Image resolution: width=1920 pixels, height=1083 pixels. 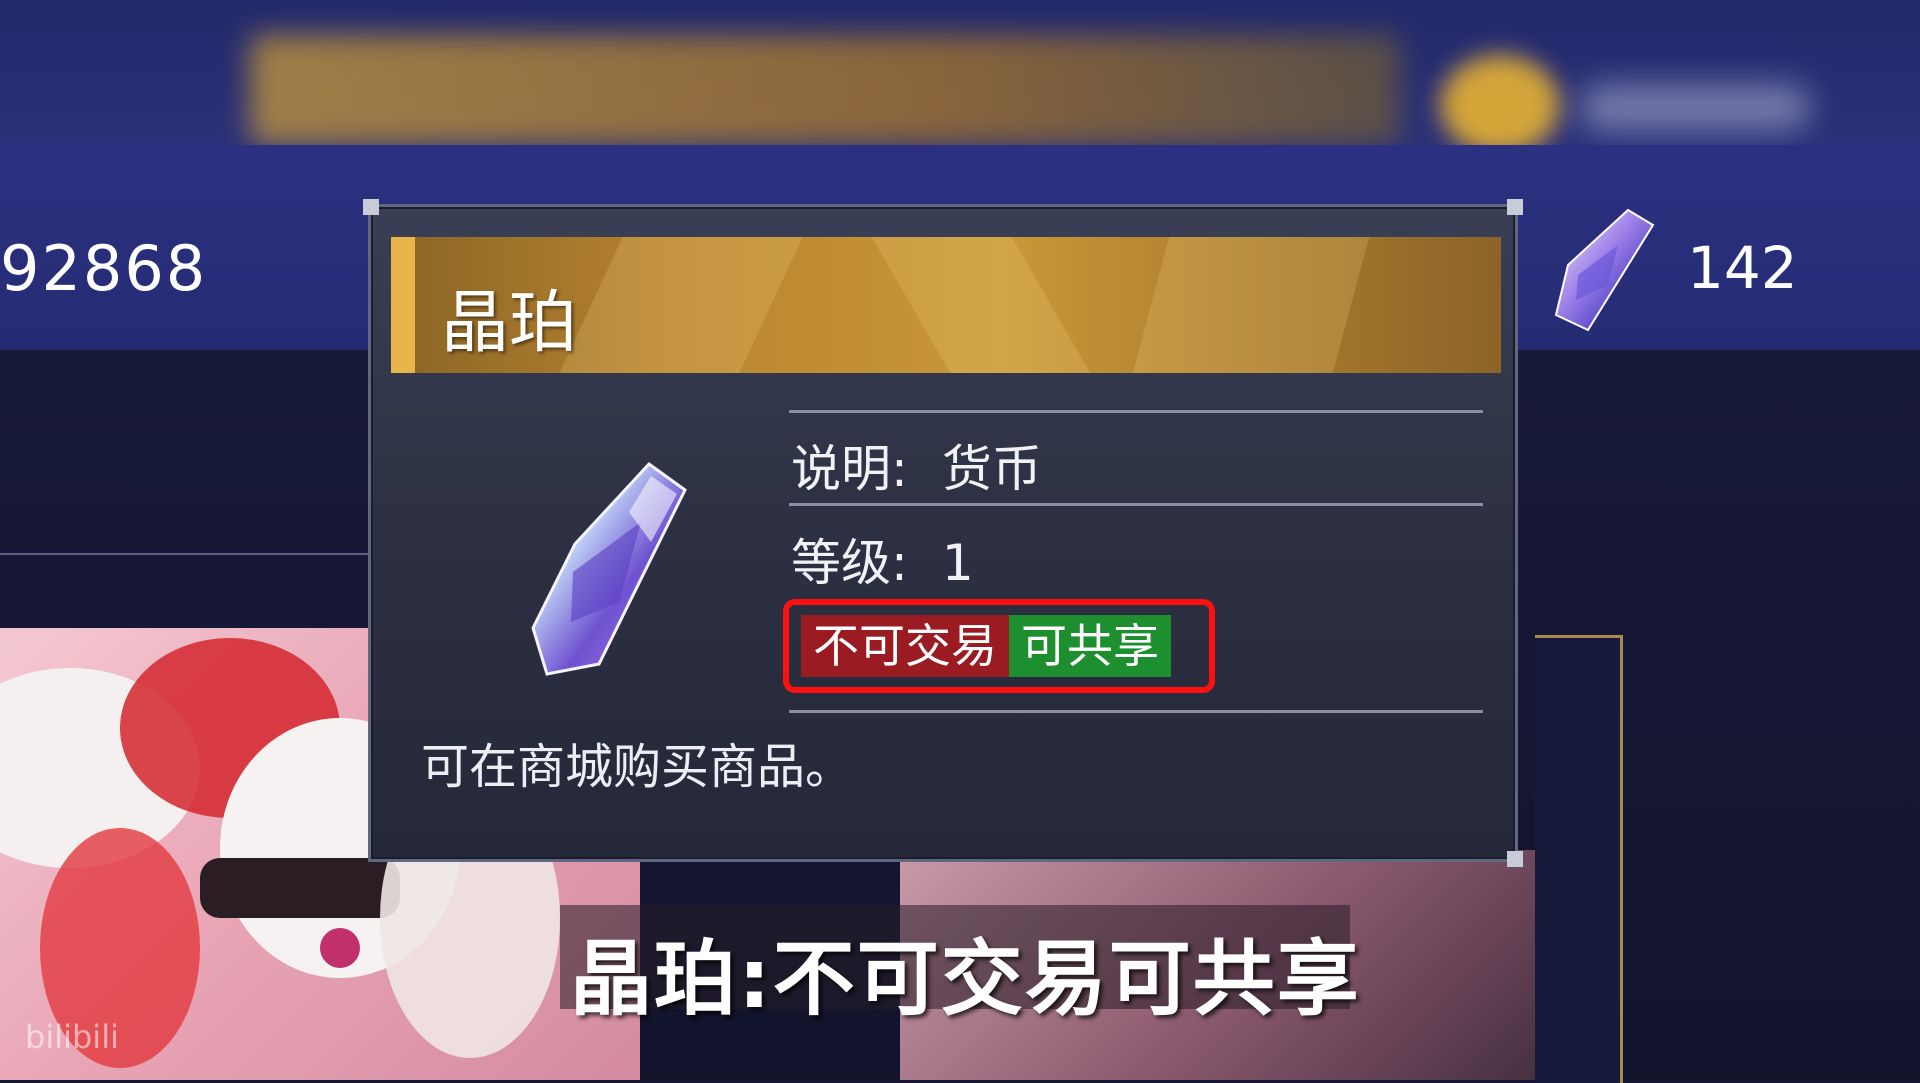 I want to click on crystal-gem-icon, so click(x=601, y=574).